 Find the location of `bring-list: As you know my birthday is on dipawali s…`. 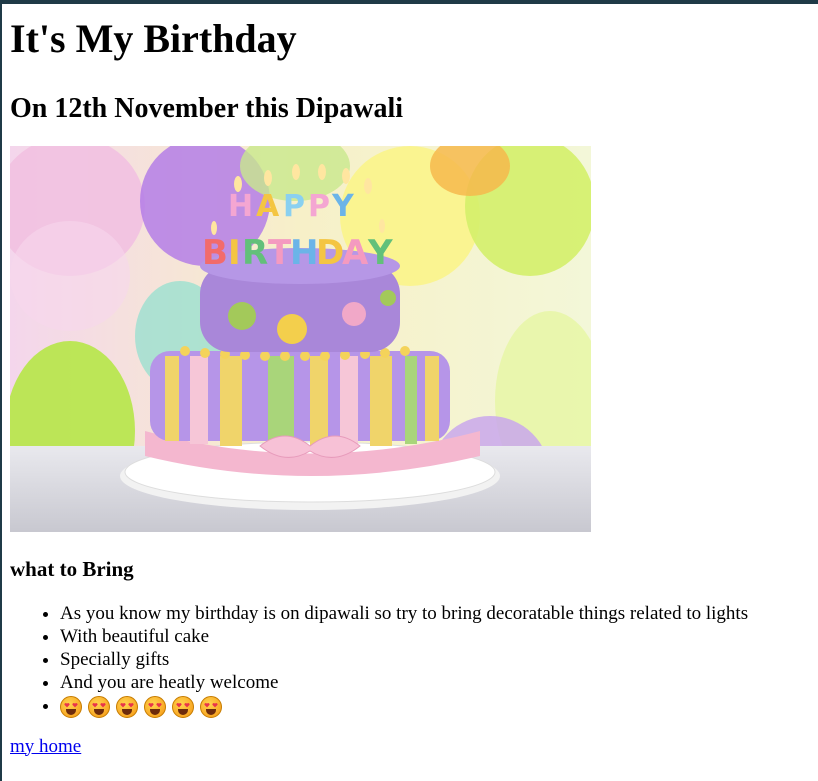

bring-list: As you know my birthday is on dipawali s… is located at coordinates (410, 660).